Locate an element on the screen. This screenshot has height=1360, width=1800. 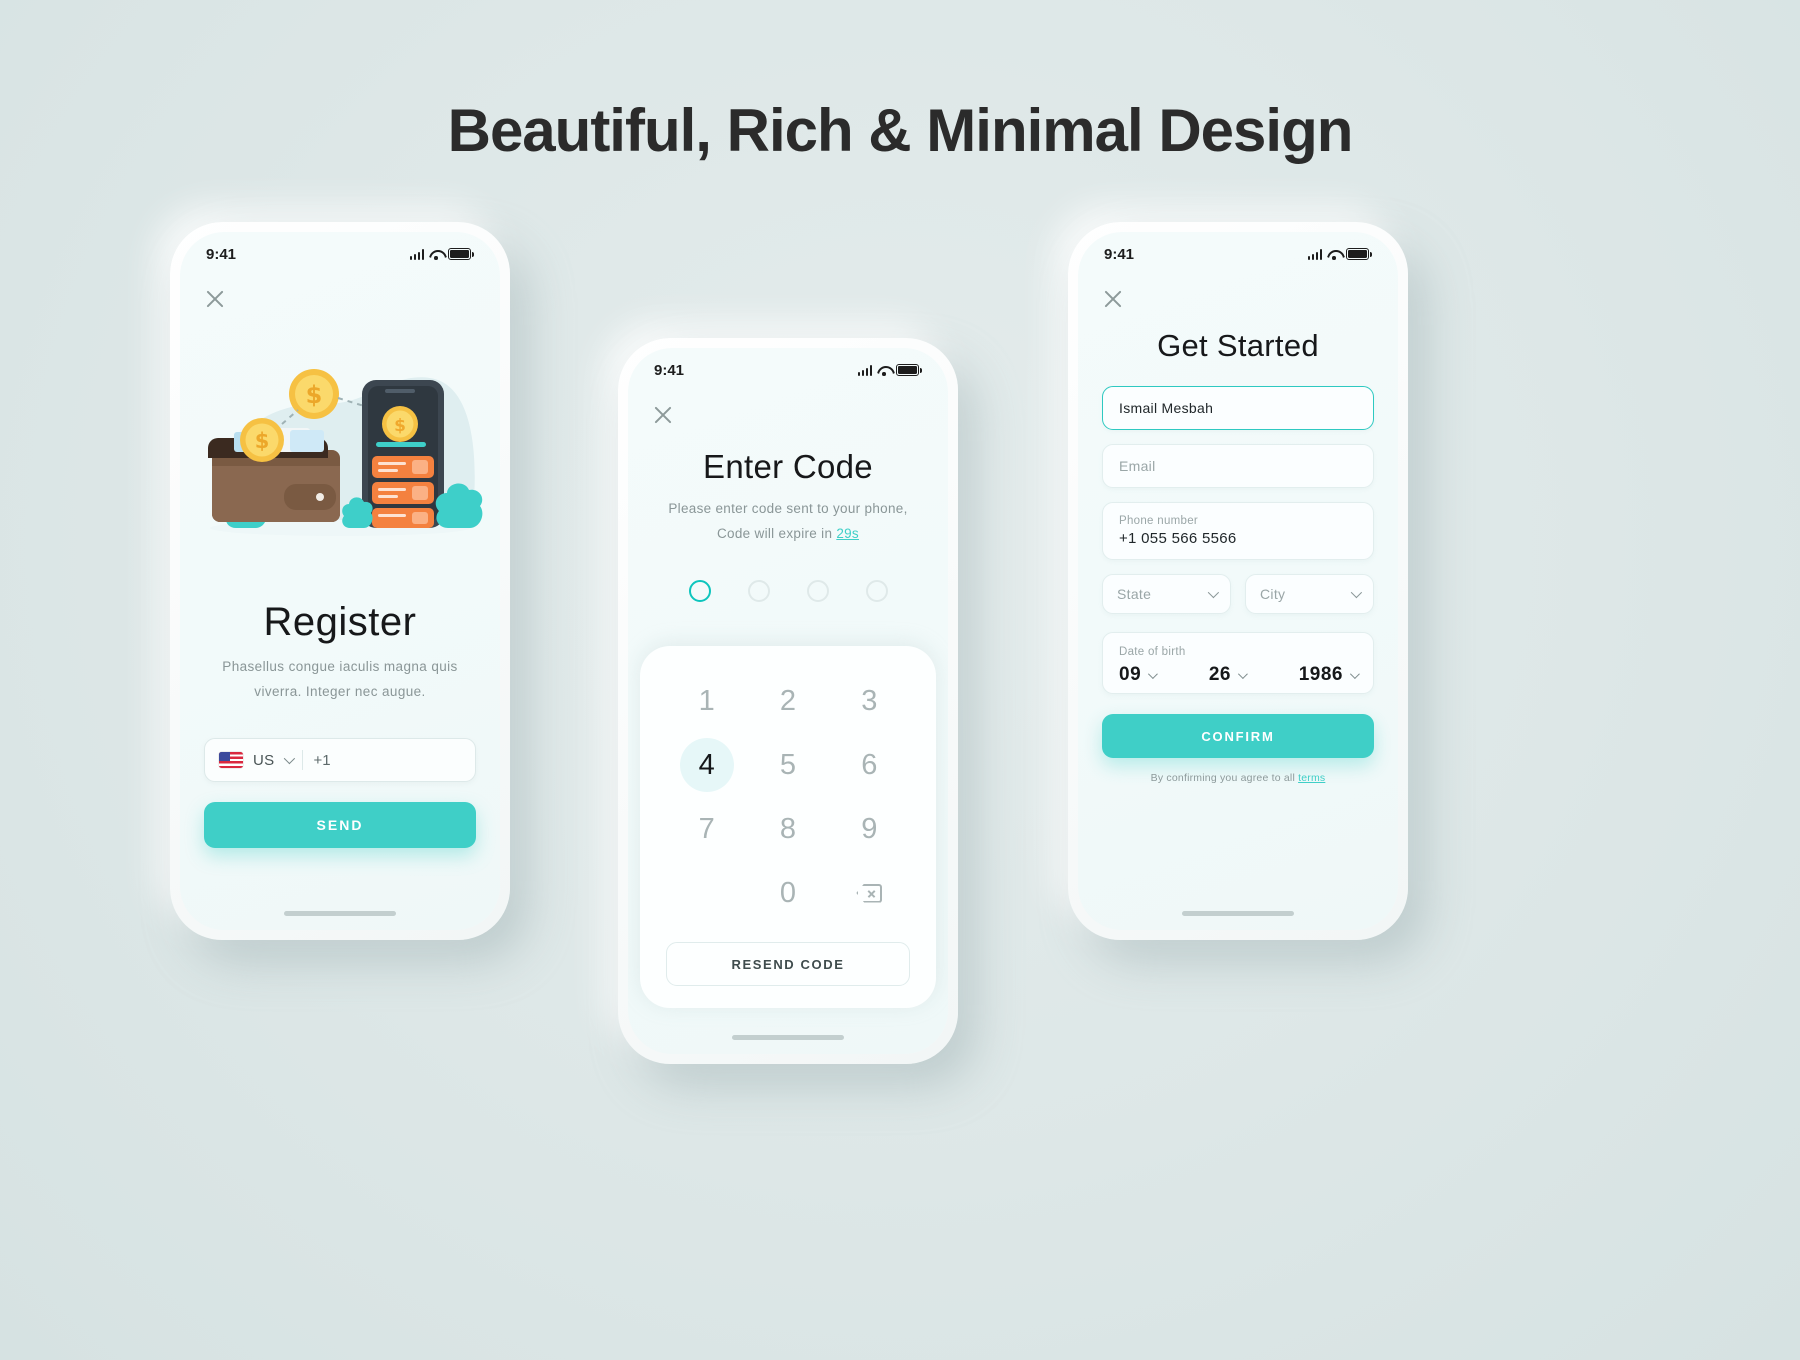
key-1: 1 is located at coordinates (706, 701).